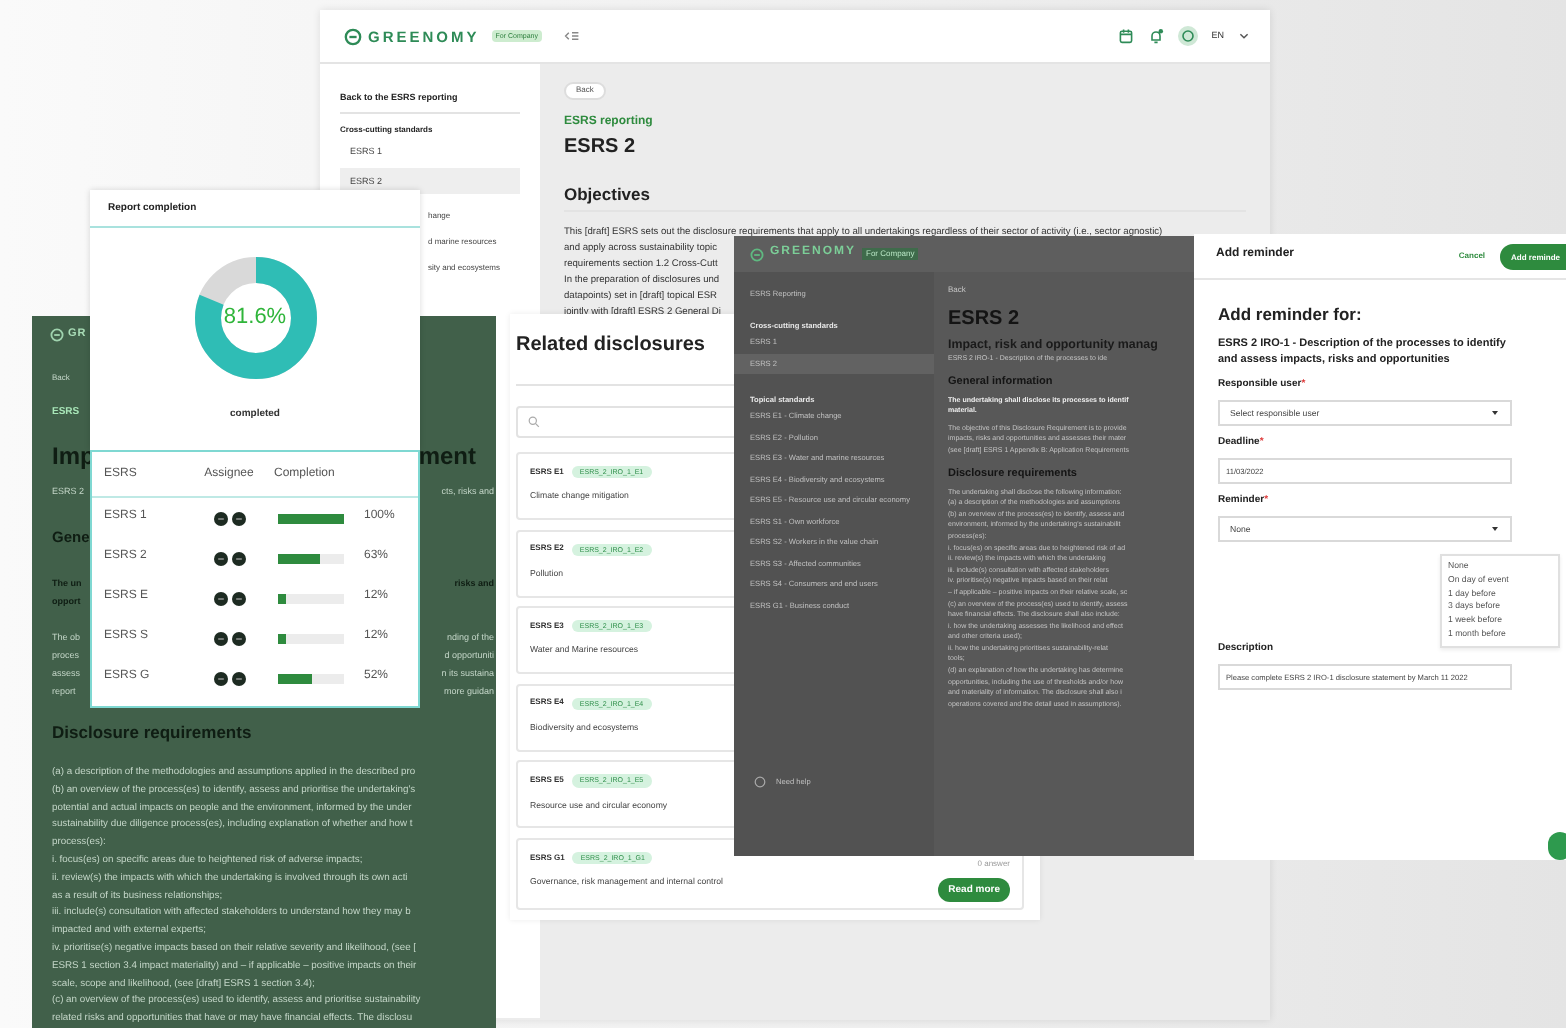  Describe the element at coordinates (447, 456) in the screenshot. I see `page-title: ment` at that location.